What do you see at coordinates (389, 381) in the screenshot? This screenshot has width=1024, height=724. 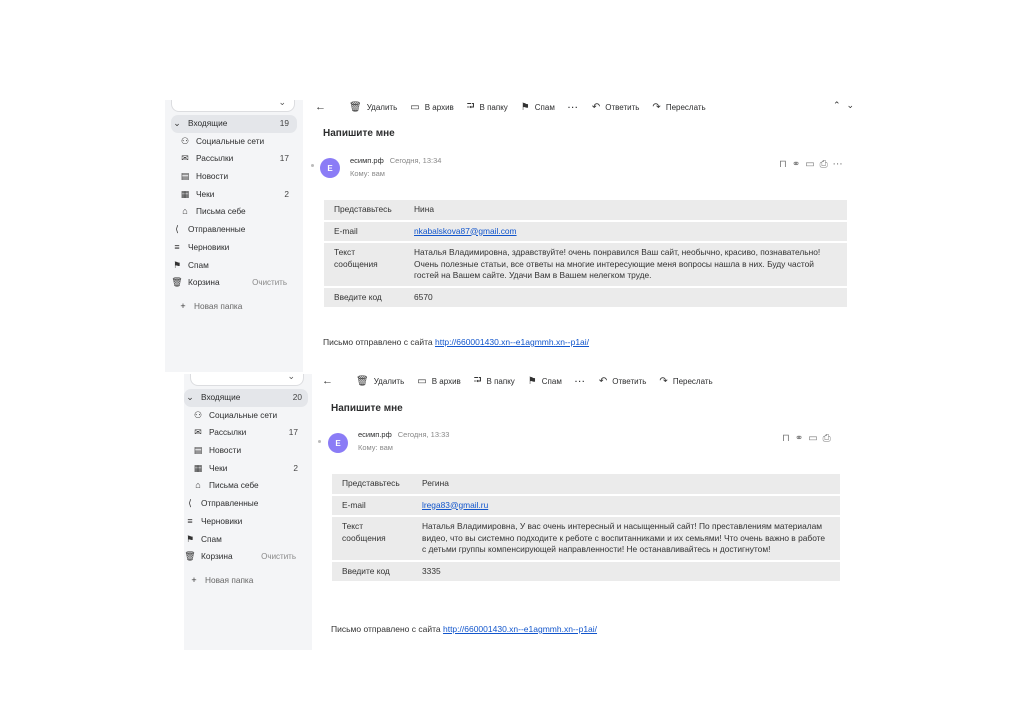 I see `delete-label: Удалить` at bounding box center [389, 381].